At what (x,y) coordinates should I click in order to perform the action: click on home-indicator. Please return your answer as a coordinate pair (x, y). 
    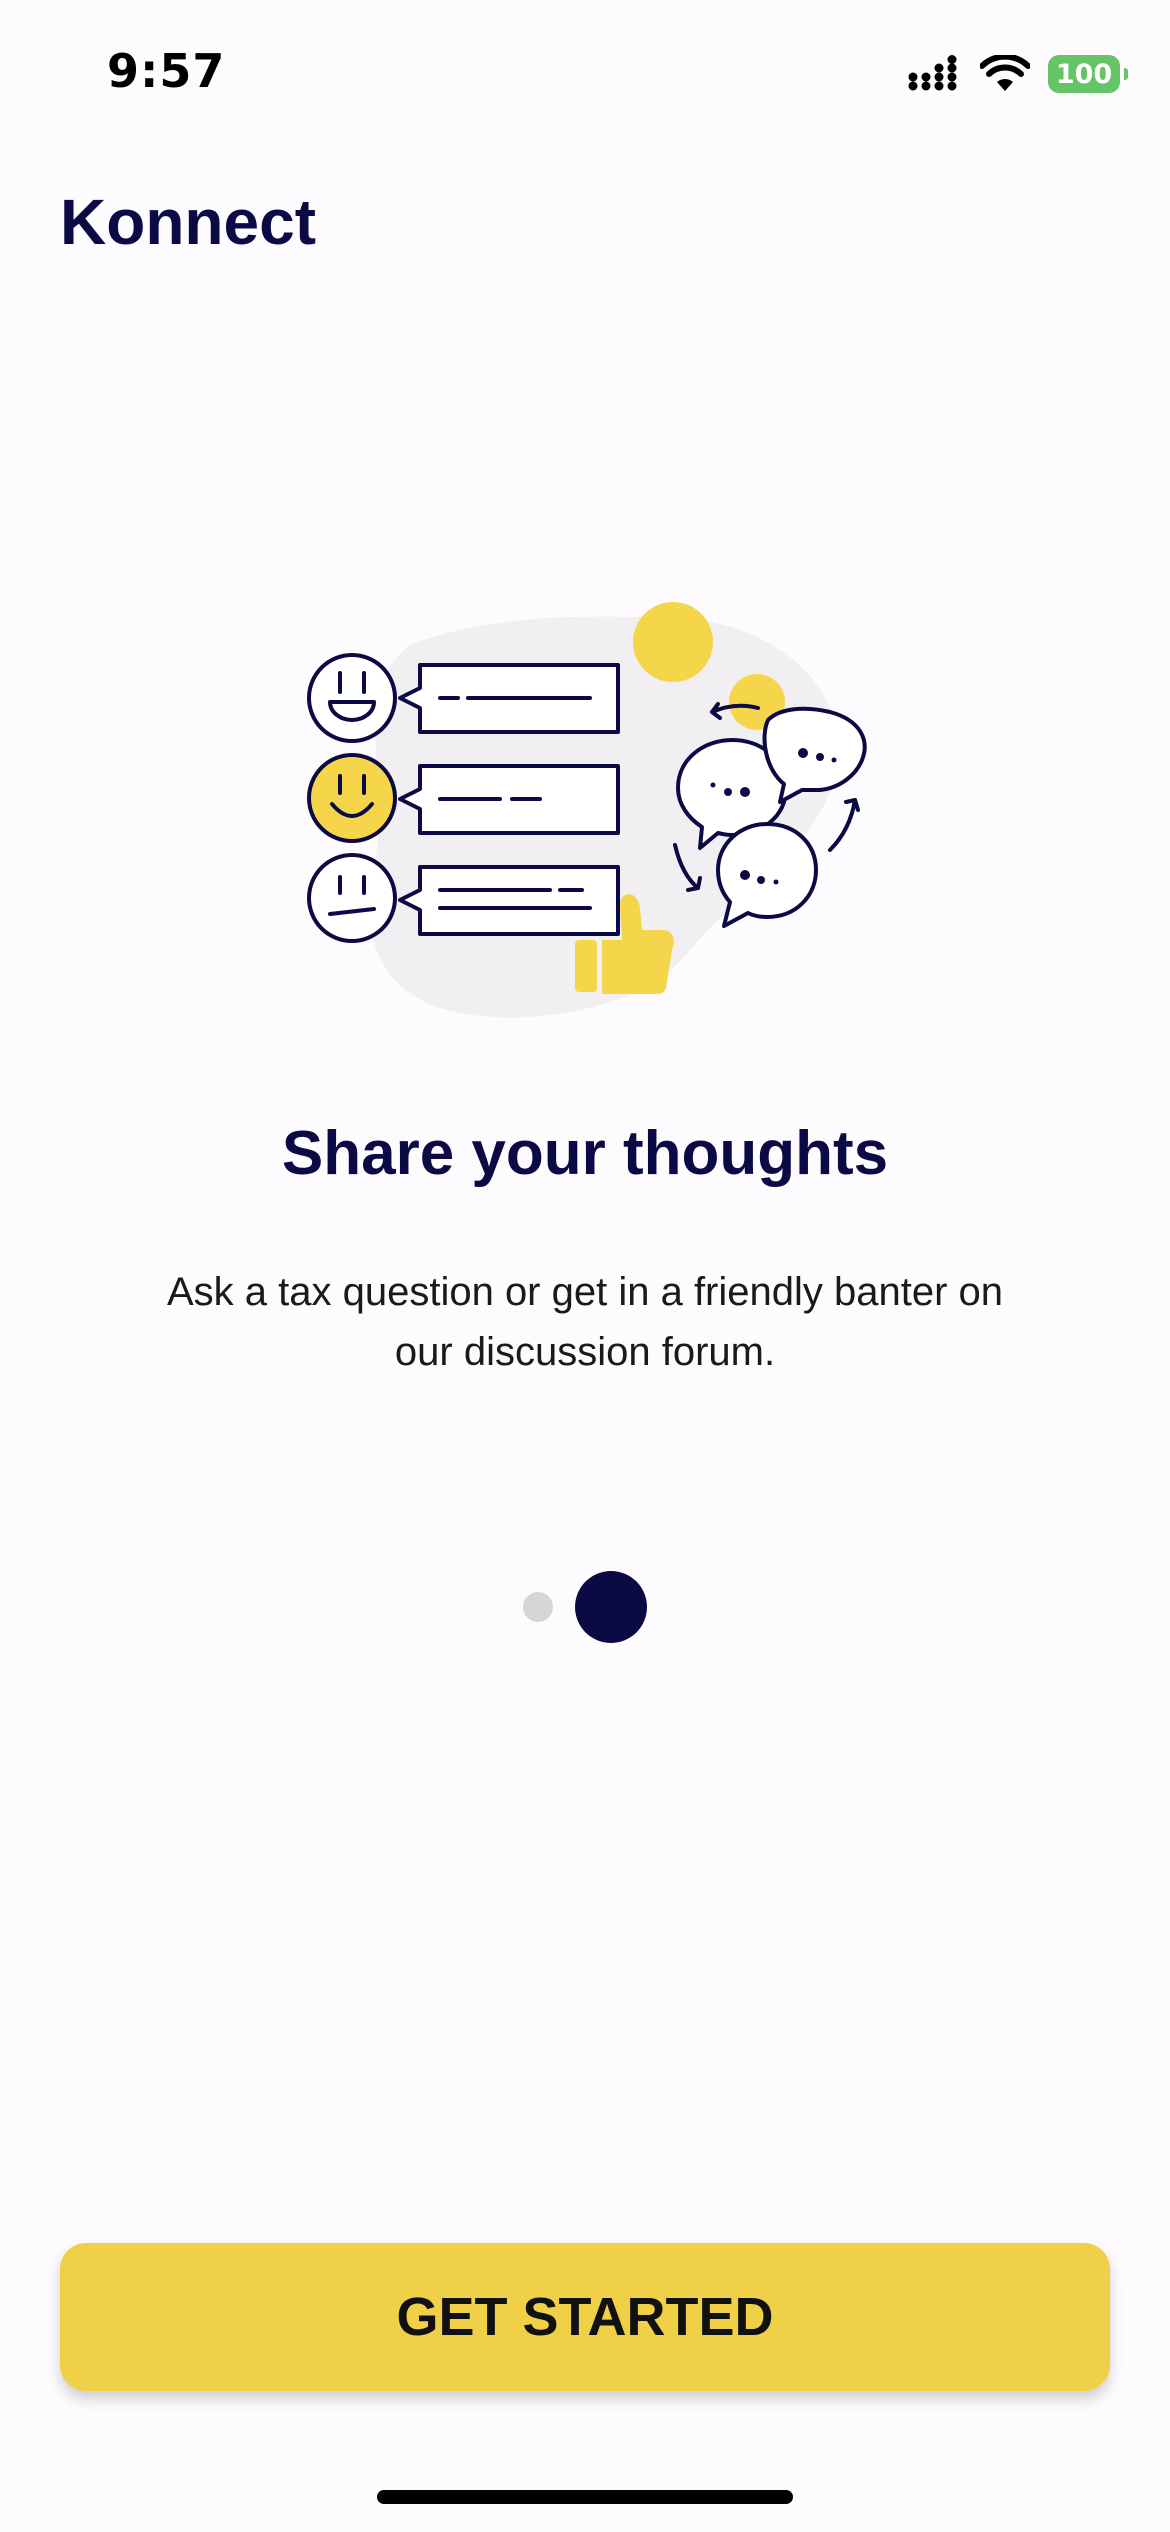
    Looking at the image, I should click on (585, 2497).